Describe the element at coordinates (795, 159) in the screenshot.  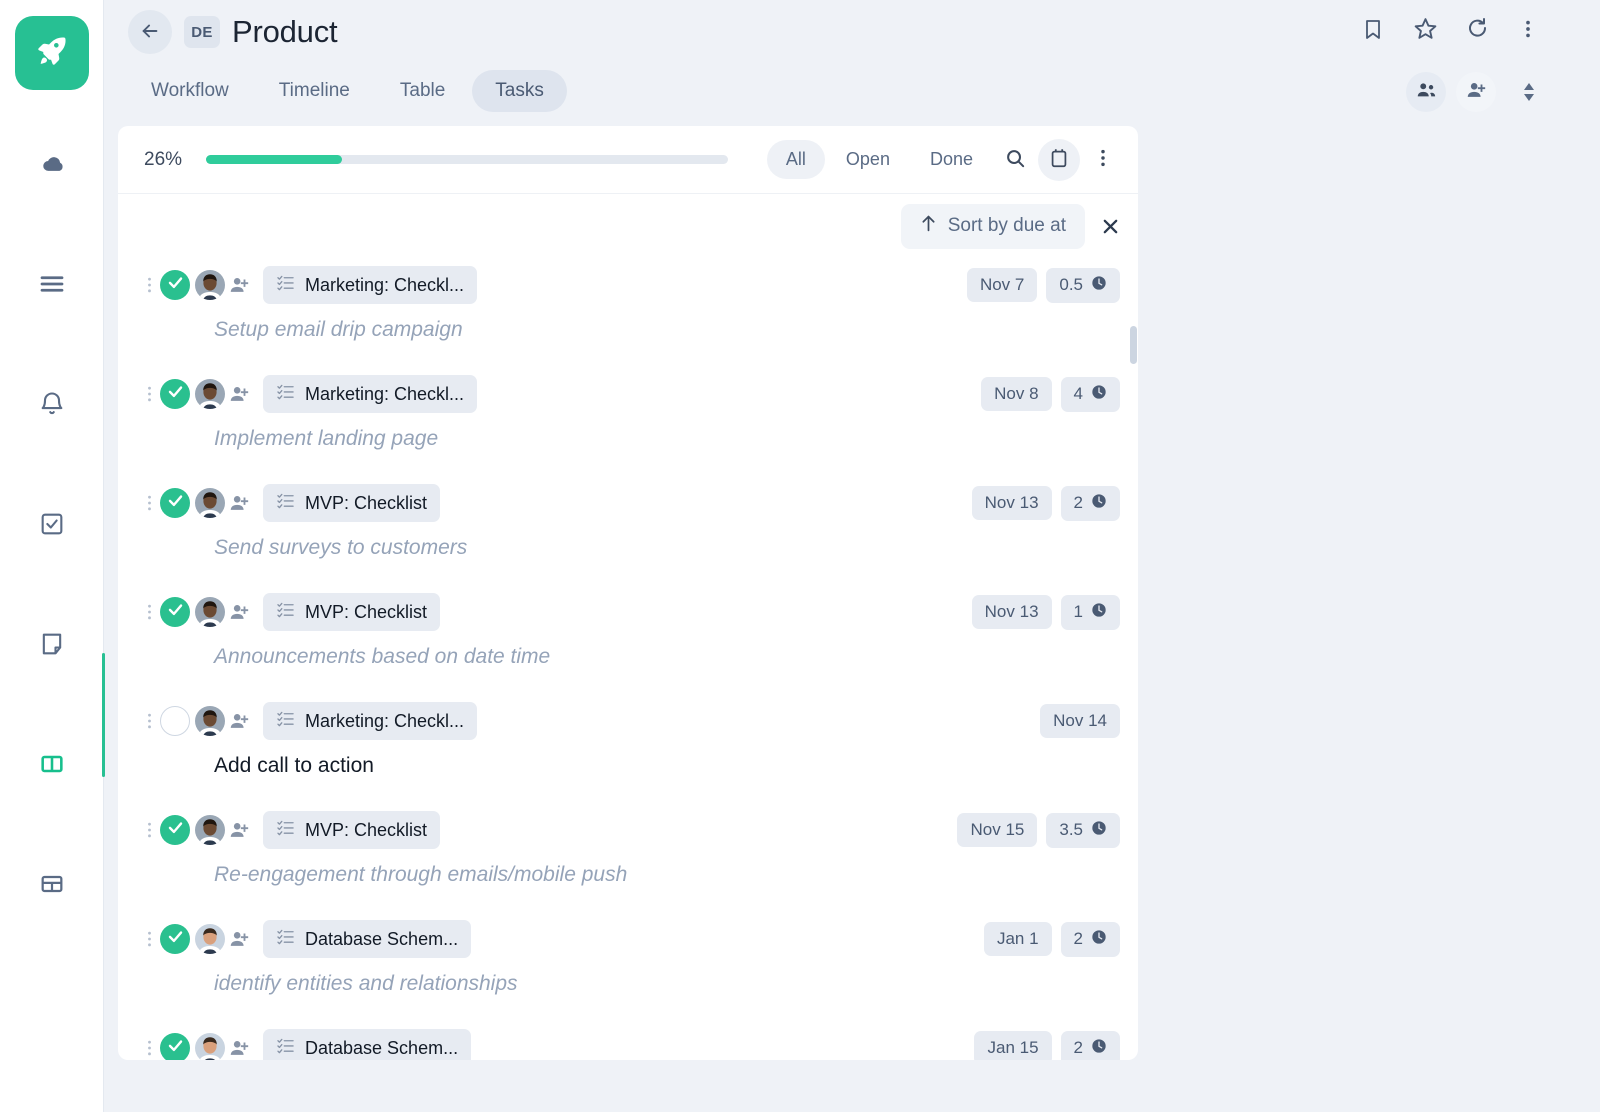
I see `filter-all: All` at that location.